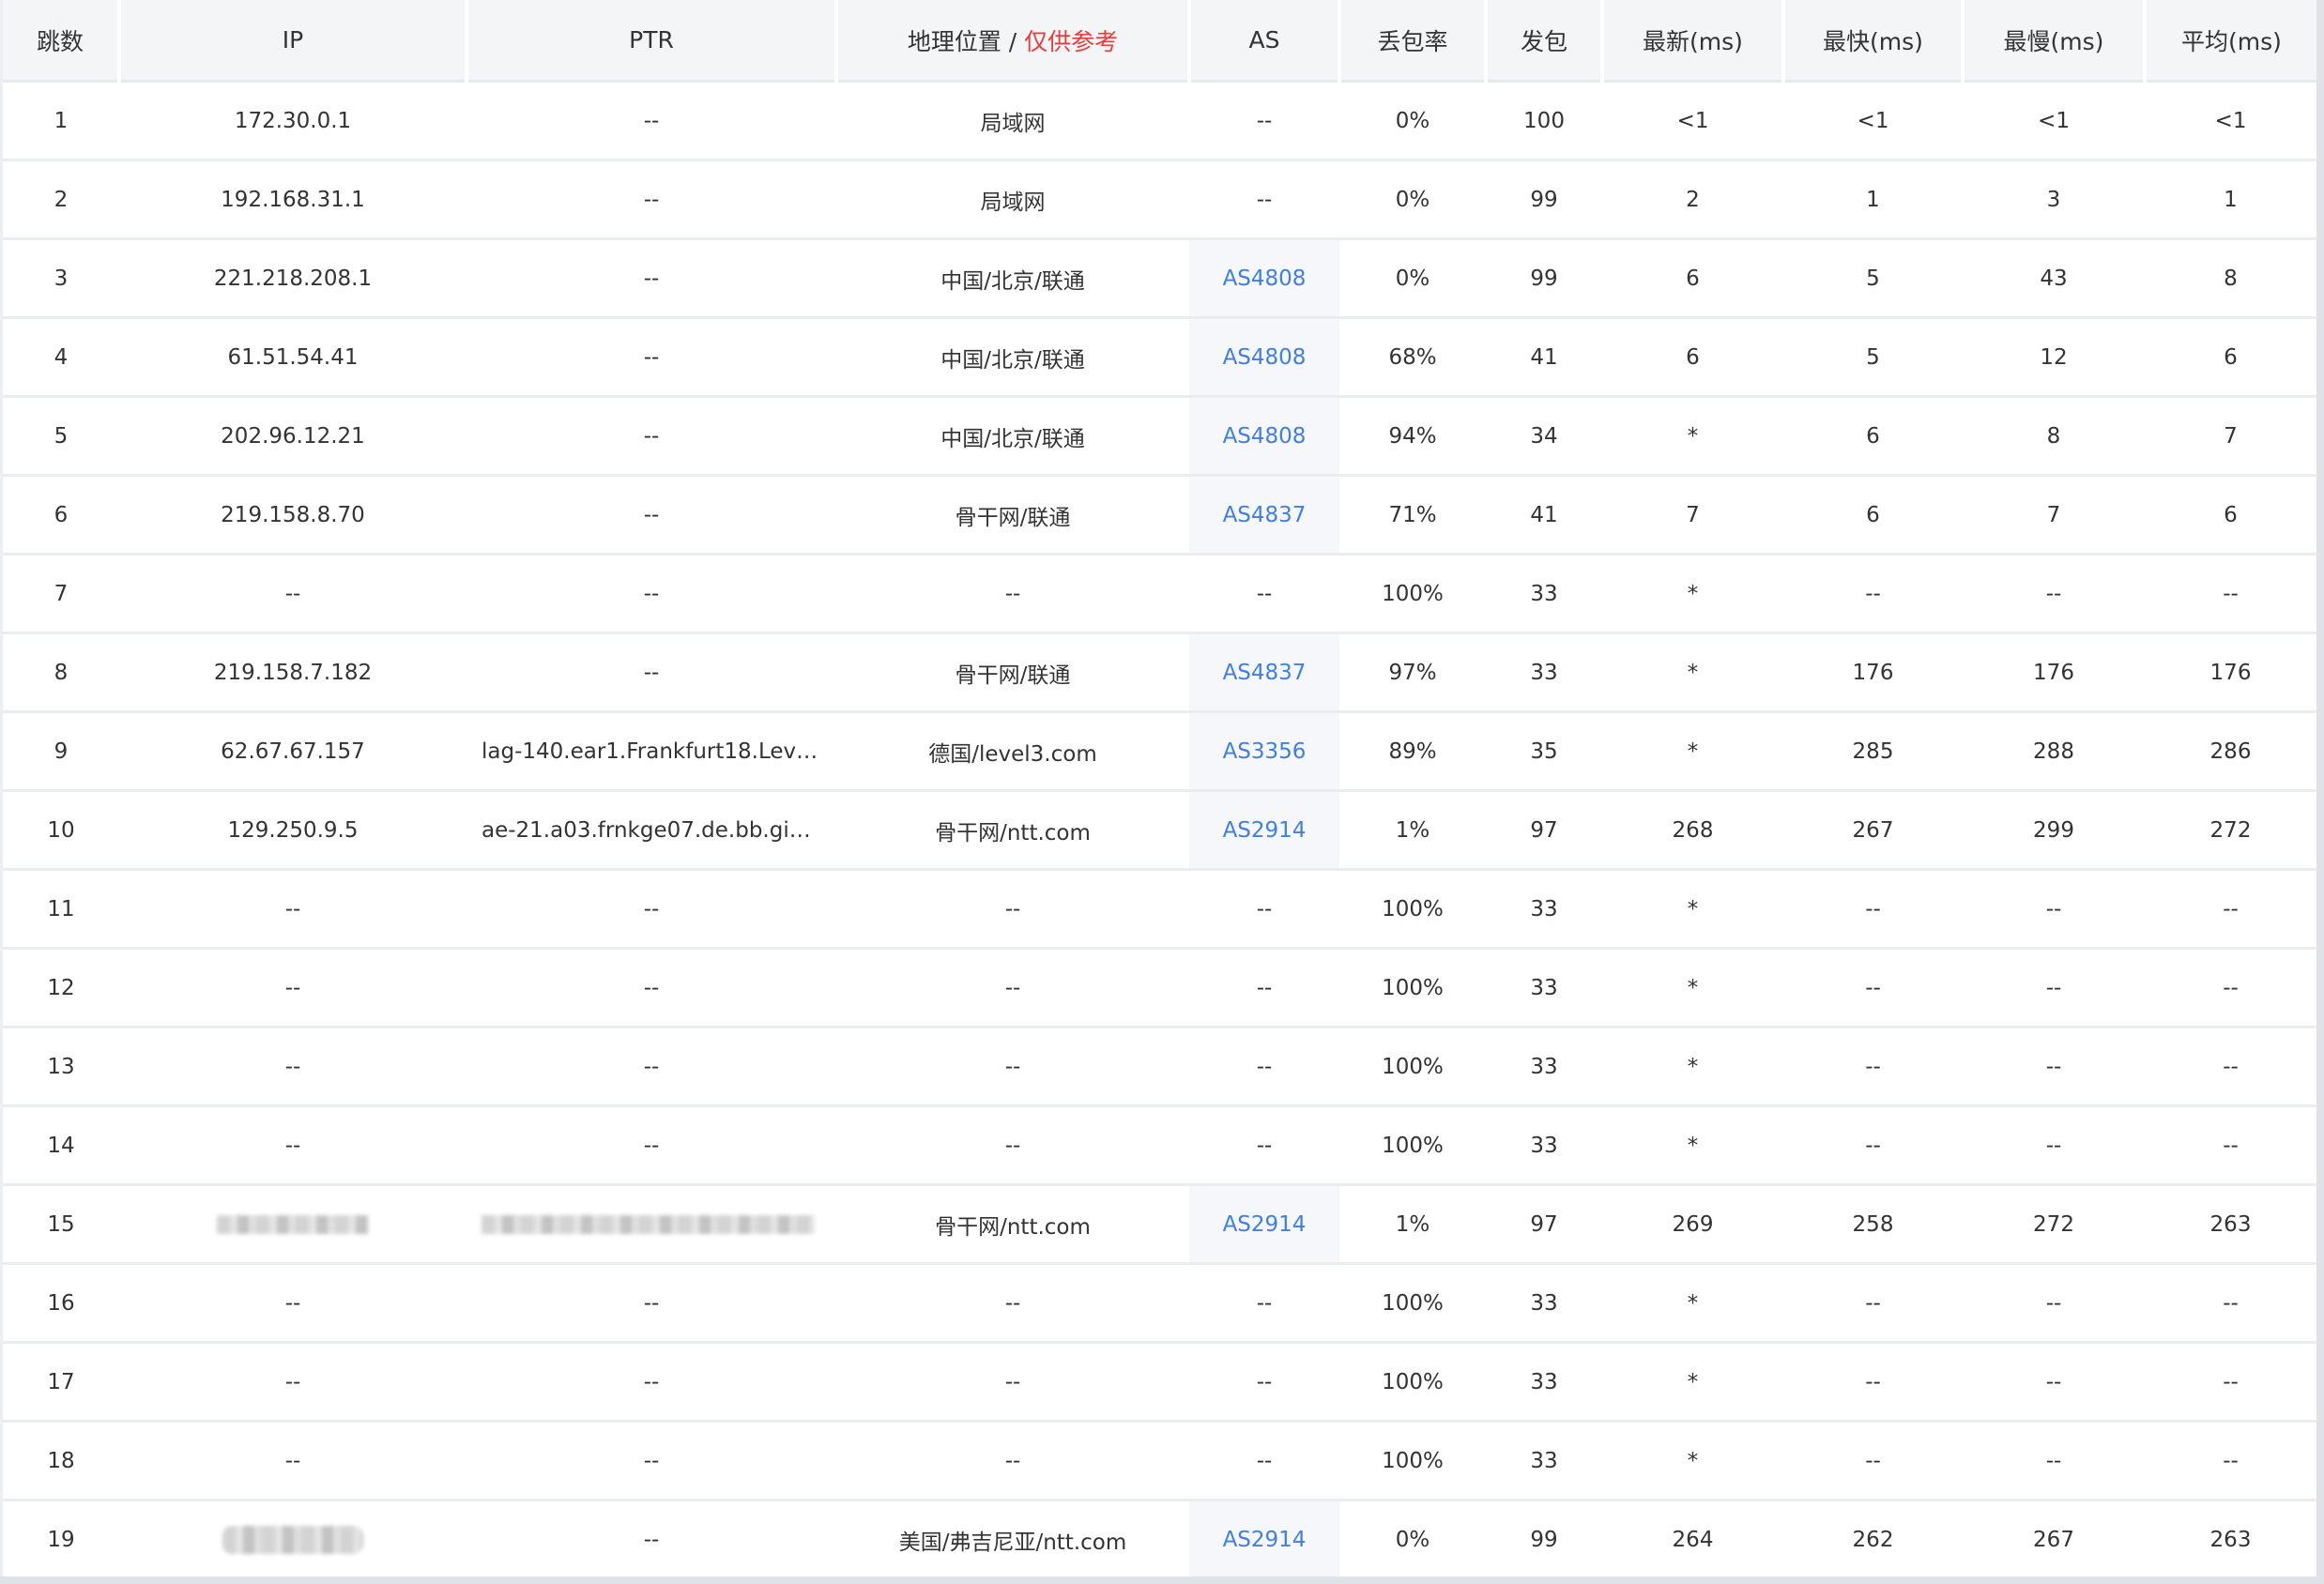 This screenshot has width=2324, height=1584. What do you see at coordinates (648, 1224) in the screenshot?
I see `redacted-ptr-mask` at bounding box center [648, 1224].